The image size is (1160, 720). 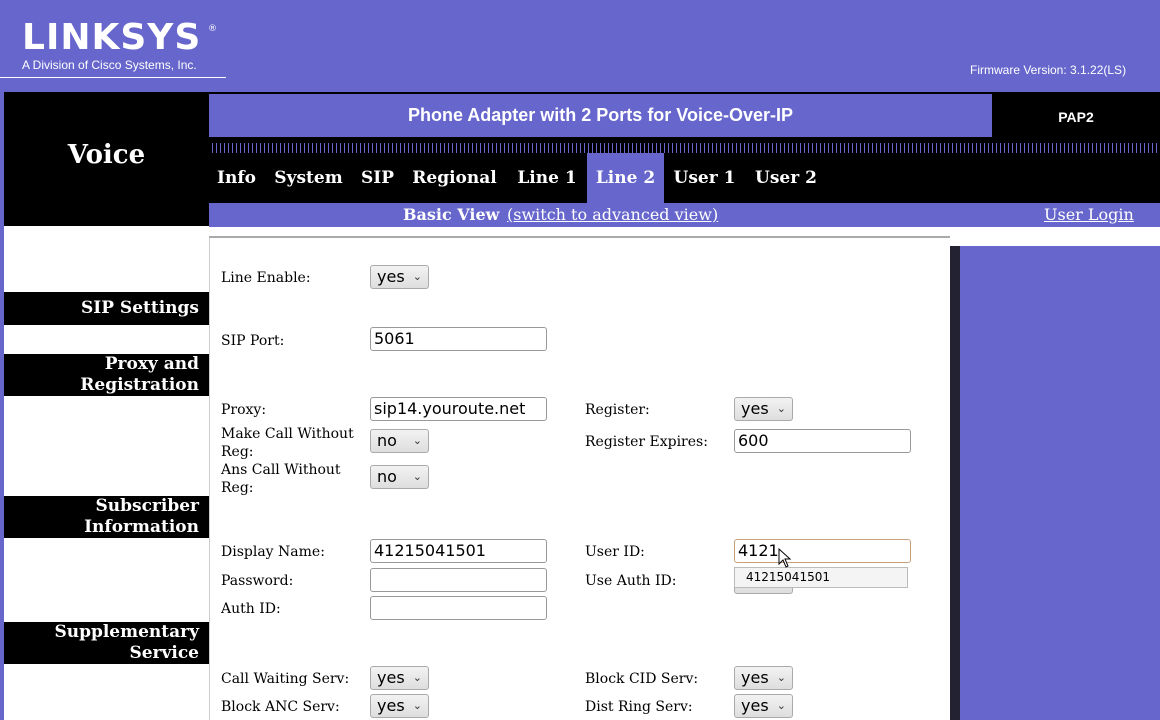 I want to click on logo-subtitle: A Division of Cisco Systems, Inc., so click(x=109, y=65).